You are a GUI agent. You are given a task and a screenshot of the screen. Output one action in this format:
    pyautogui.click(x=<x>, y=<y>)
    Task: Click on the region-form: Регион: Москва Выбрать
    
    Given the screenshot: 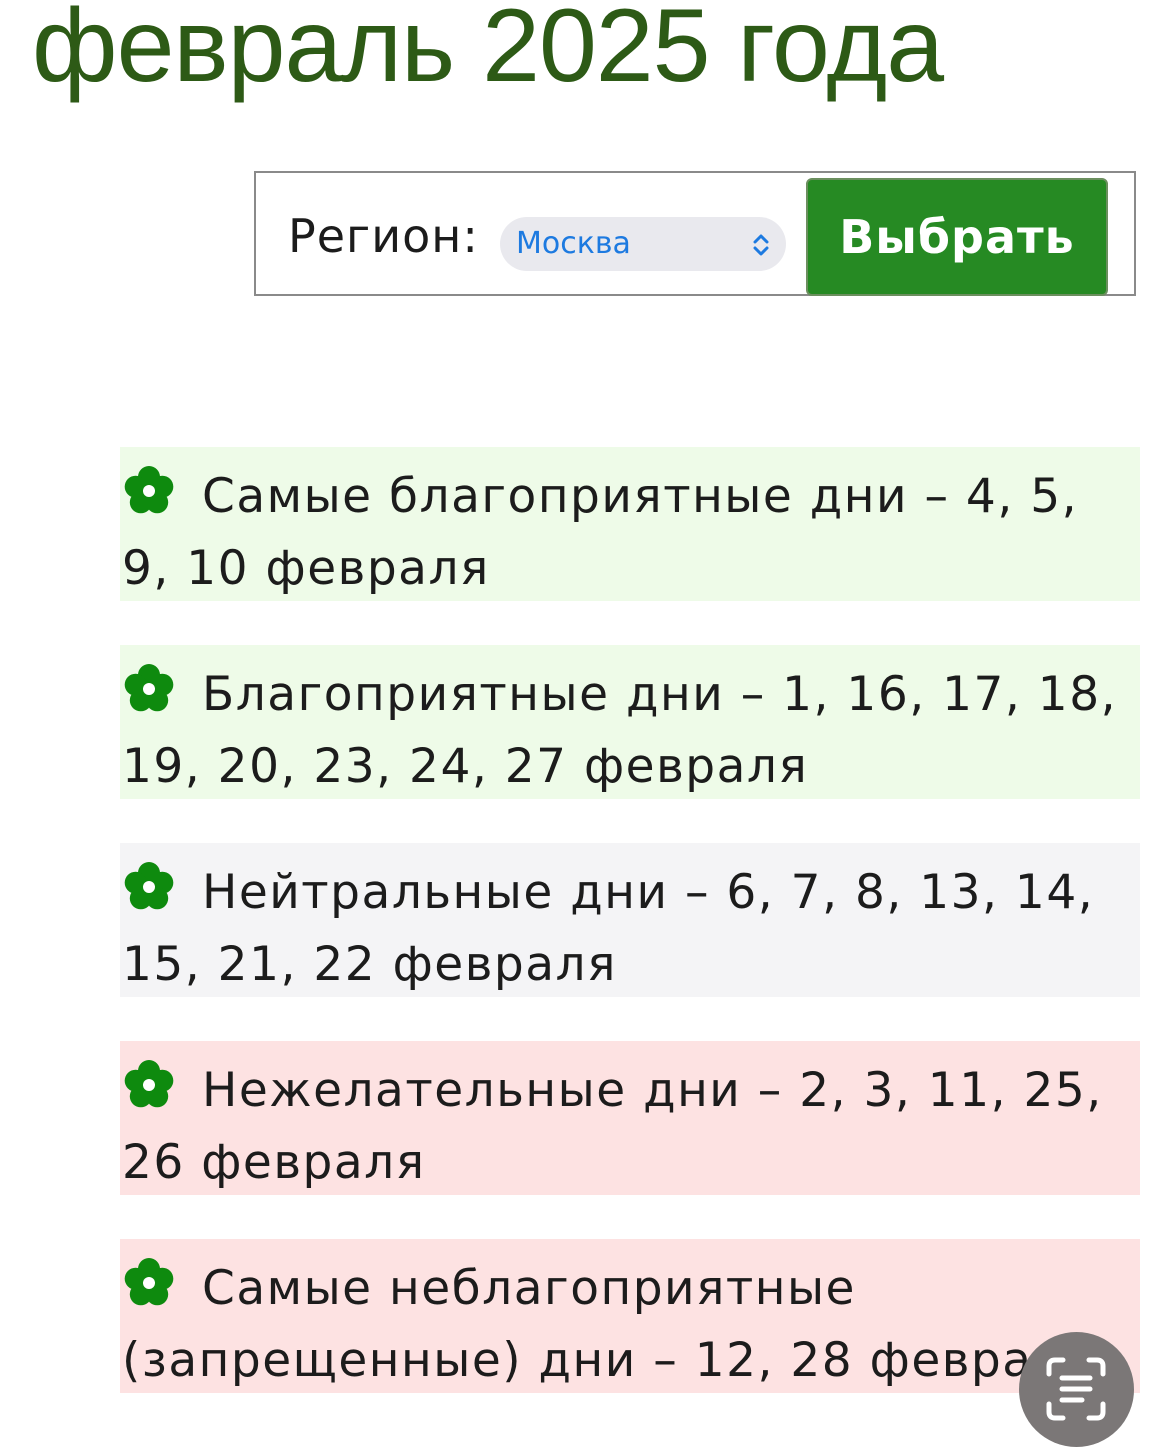 What is the action you would take?
    pyautogui.click(x=695, y=233)
    